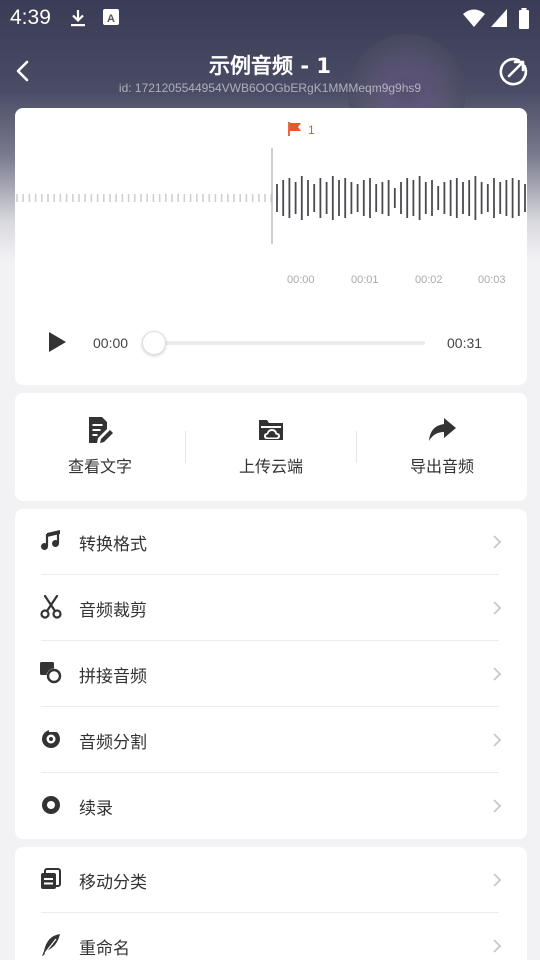 The image size is (540, 960). Describe the element at coordinates (270, 18) in the screenshot. I see `status-bar: 4:39 A` at that location.